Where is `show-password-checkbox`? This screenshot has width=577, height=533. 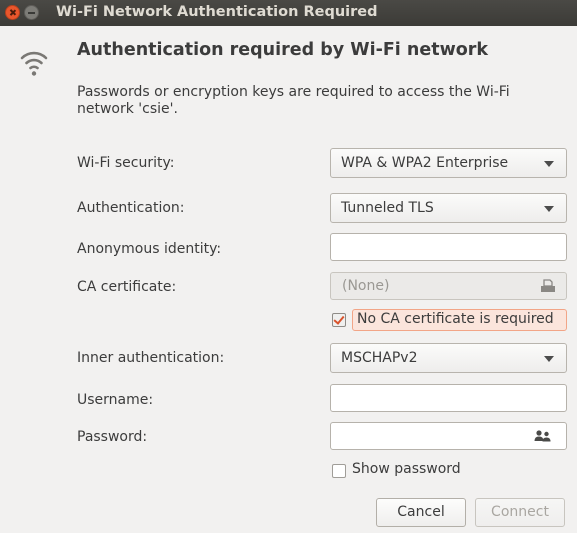
show-password-checkbox is located at coordinates (339, 471).